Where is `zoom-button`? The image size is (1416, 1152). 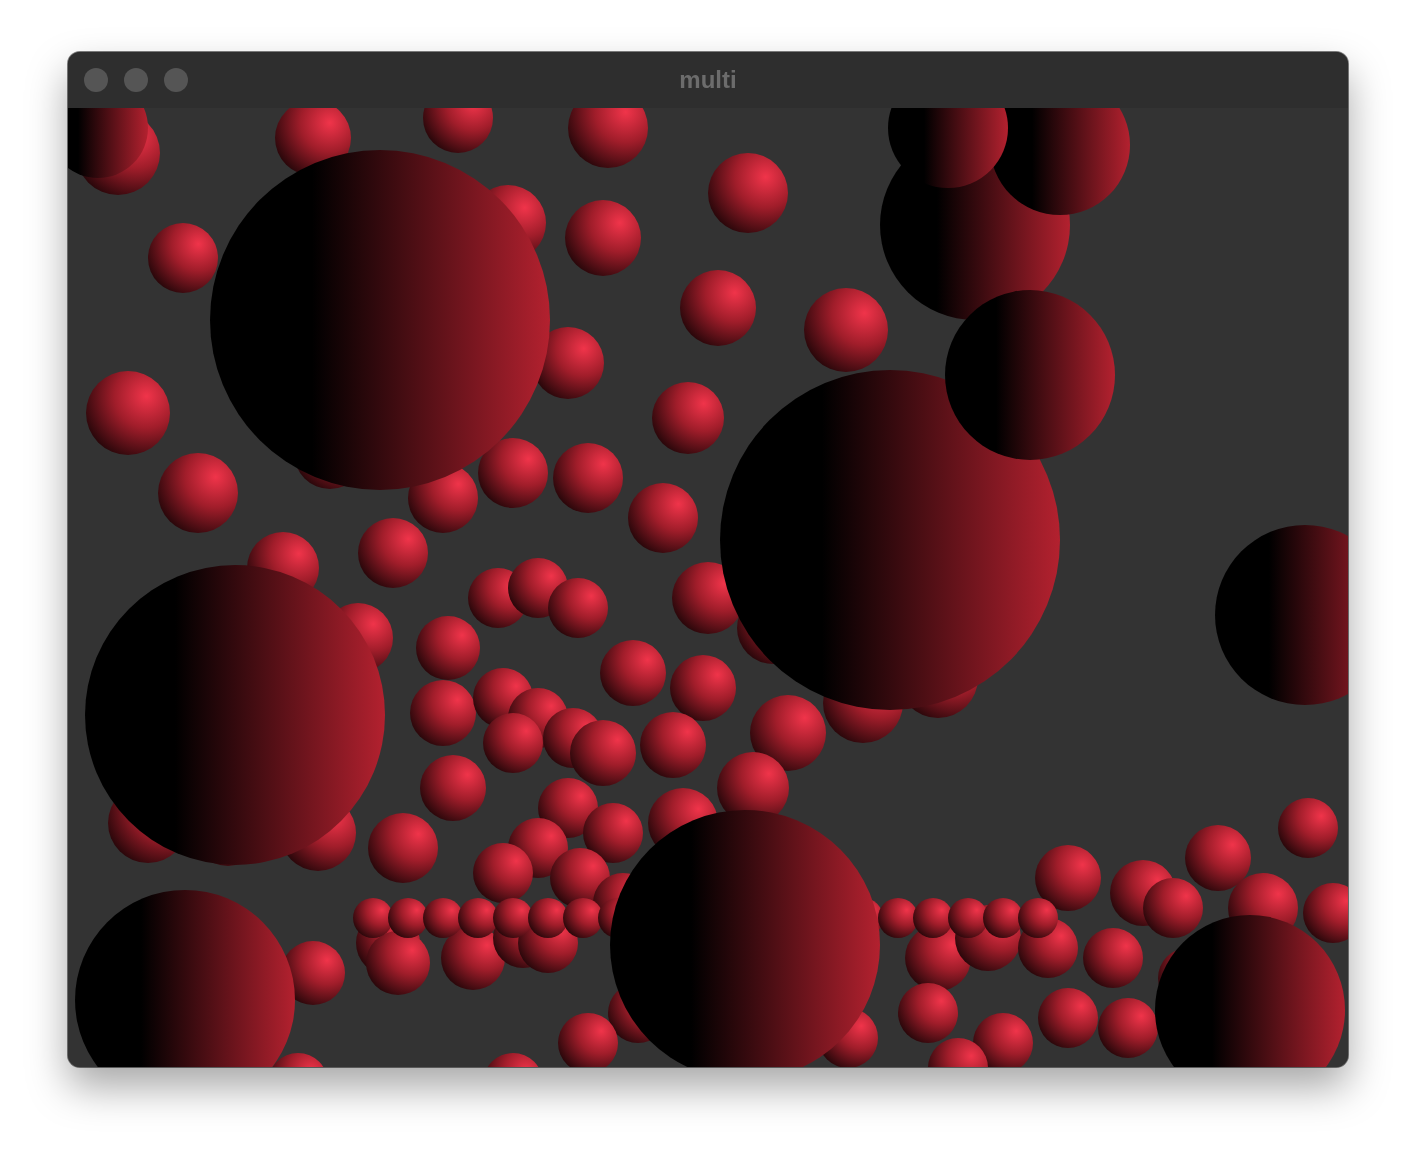 zoom-button is located at coordinates (176, 80).